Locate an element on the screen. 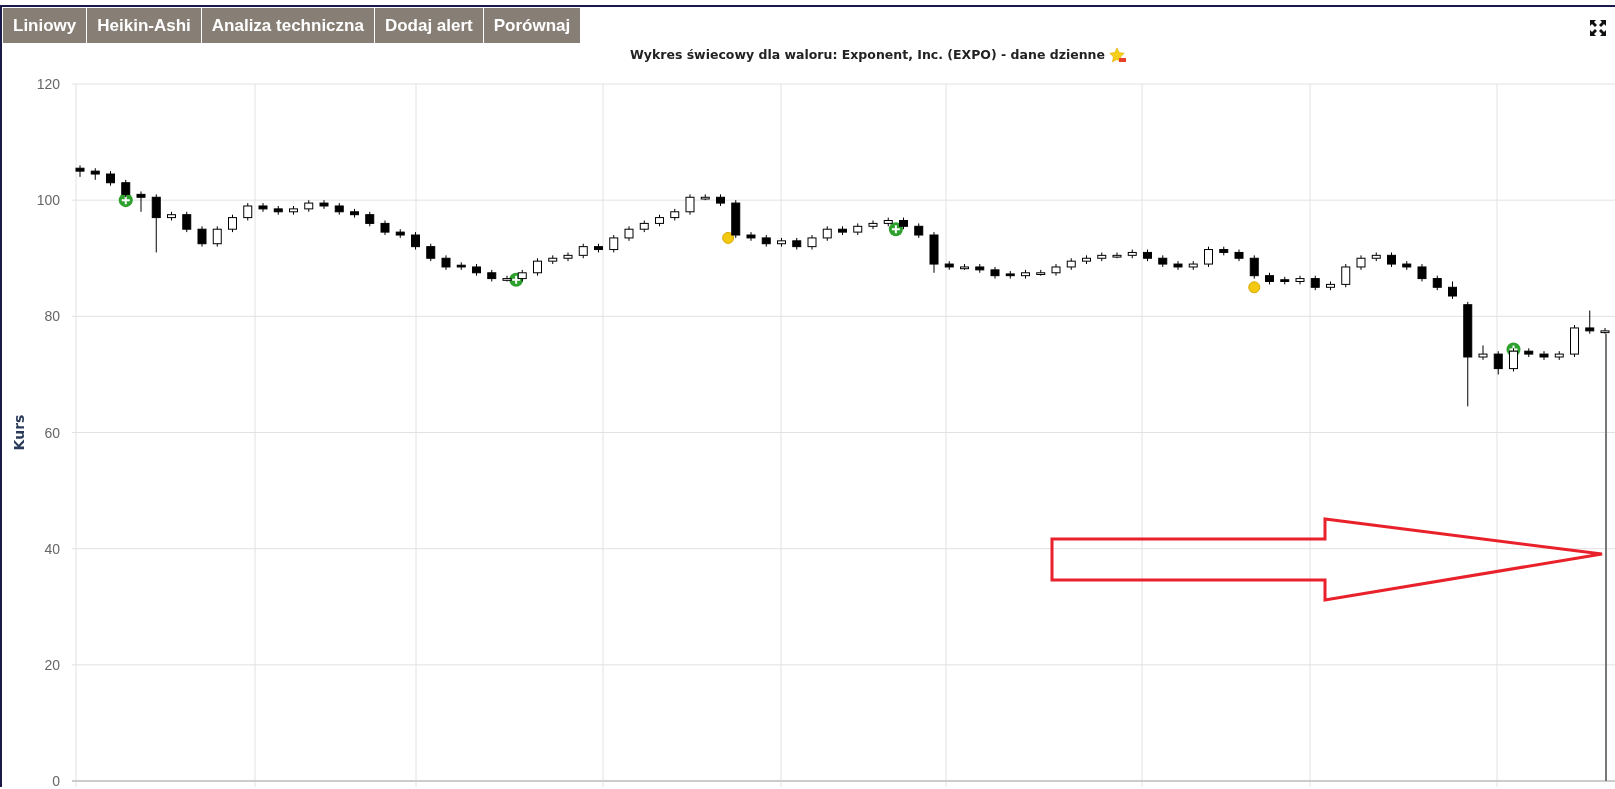 The width and height of the screenshot is (1615, 789). chart-title: Wykres świecowy dla waloru: Exponent, Inc. (EXPO) - dane dzienne is located at coordinates (867, 55).